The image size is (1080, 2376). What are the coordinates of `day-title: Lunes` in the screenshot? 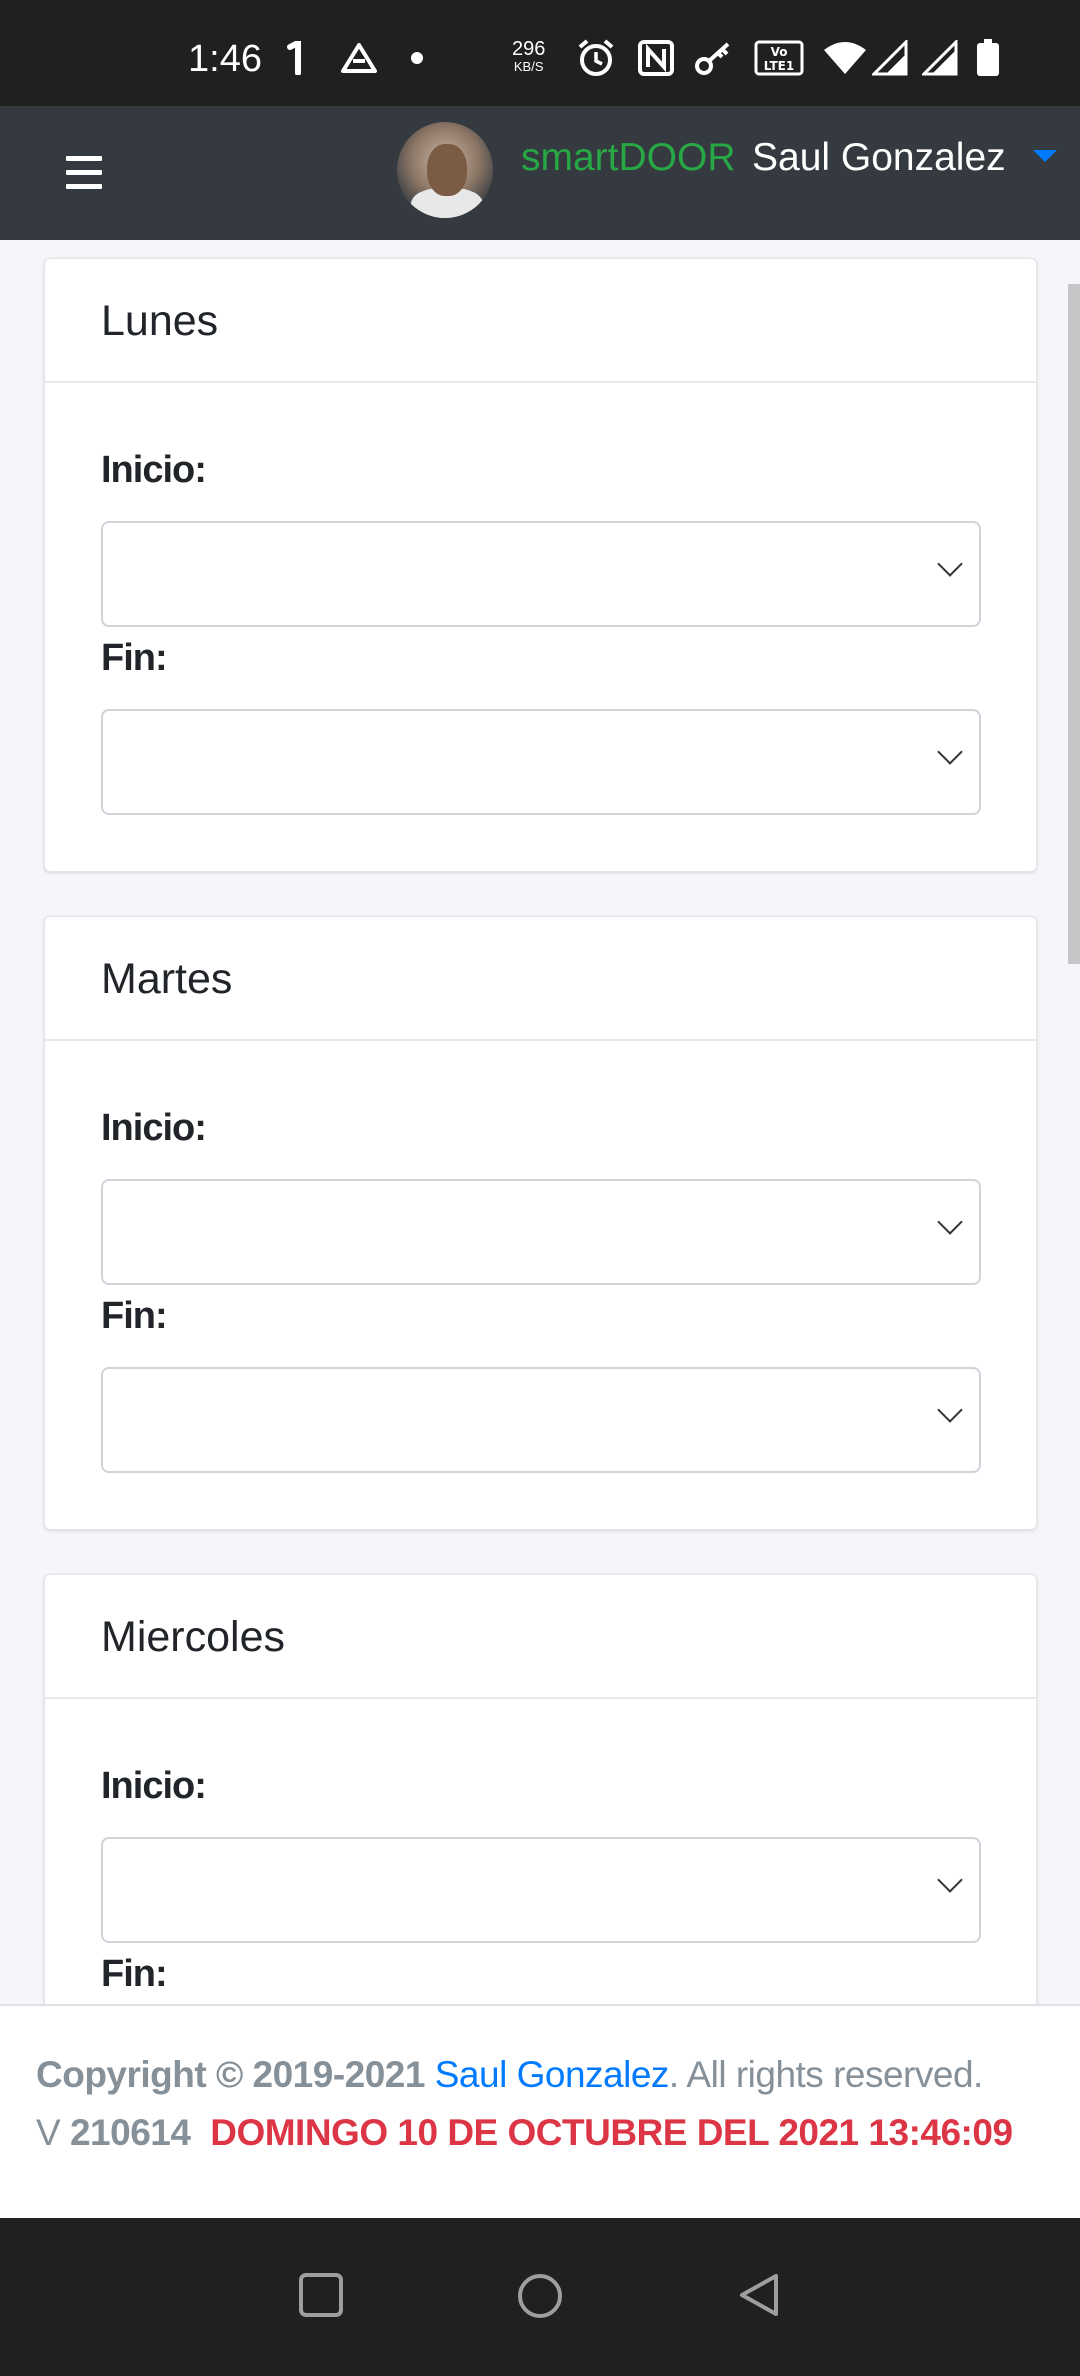 It's located at (160, 321).